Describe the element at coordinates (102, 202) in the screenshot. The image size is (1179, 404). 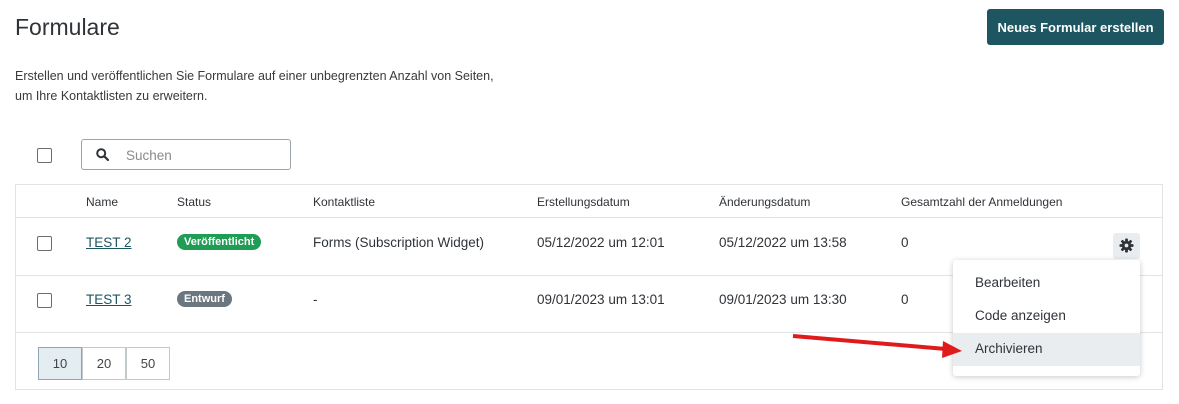
I see `header-name: Name` at that location.